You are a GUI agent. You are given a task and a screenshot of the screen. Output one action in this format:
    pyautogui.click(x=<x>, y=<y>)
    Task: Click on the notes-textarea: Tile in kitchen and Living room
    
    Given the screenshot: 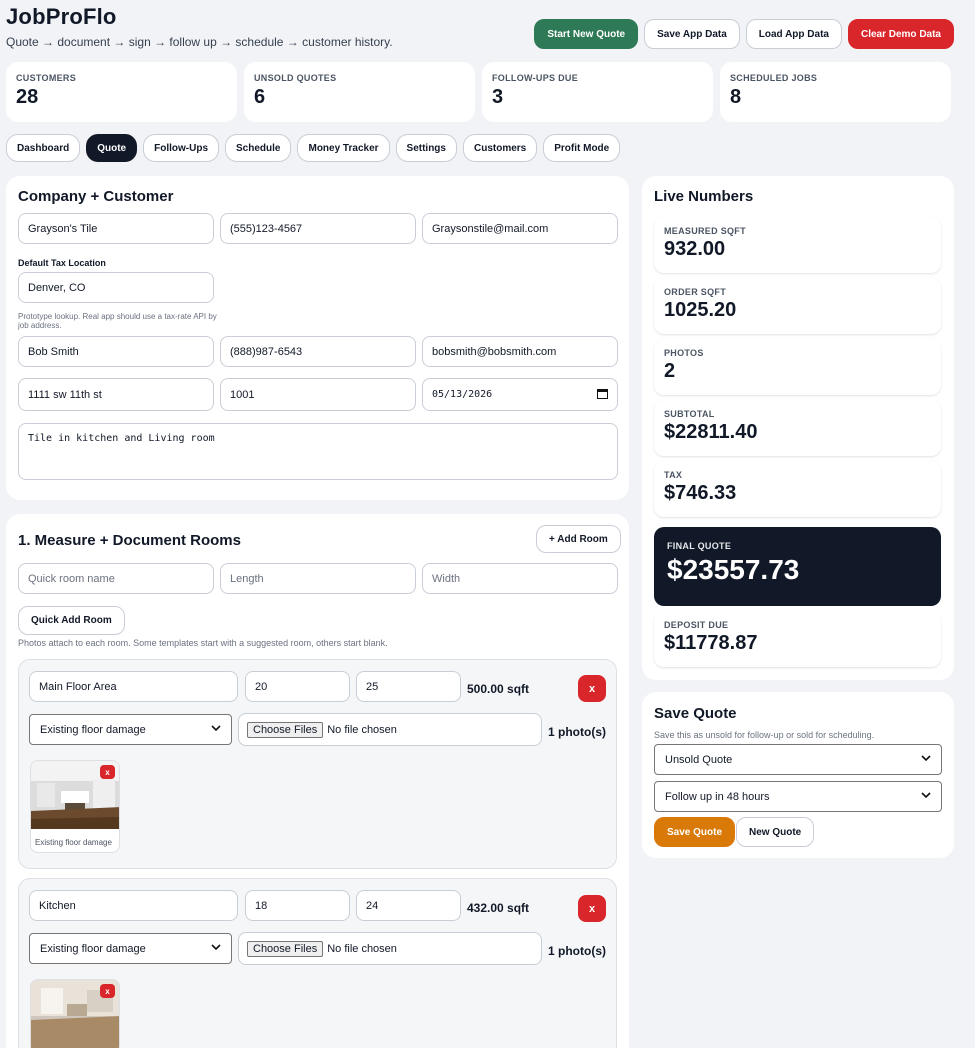 What is the action you would take?
    pyautogui.click(x=318, y=451)
    